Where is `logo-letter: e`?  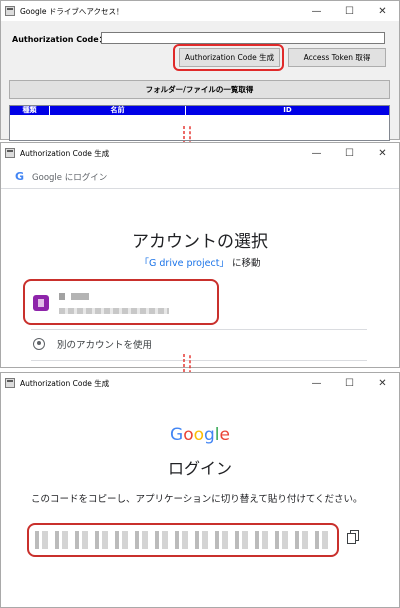 logo-letter: e is located at coordinates (224, 435).